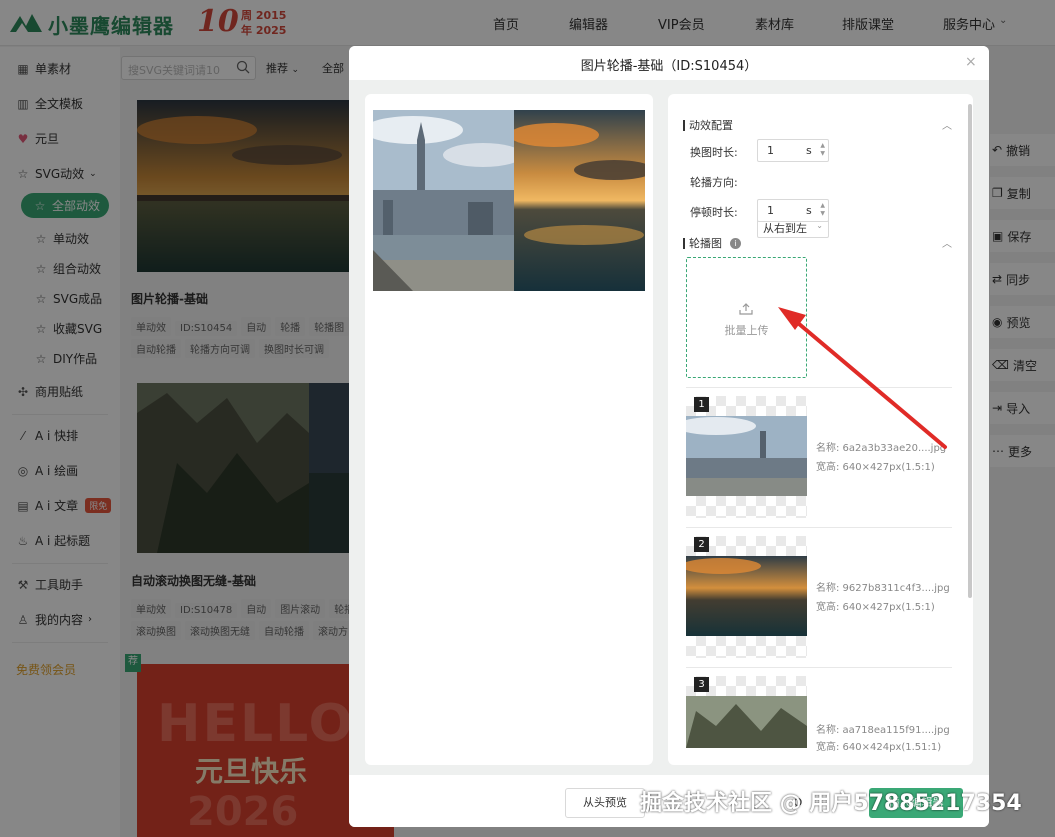 Image resolution: width=1055 pixels, height=837 pixels. Describe the element at coordinates (443, 200) in the screenshot. I see `preview-image-city` at that location.